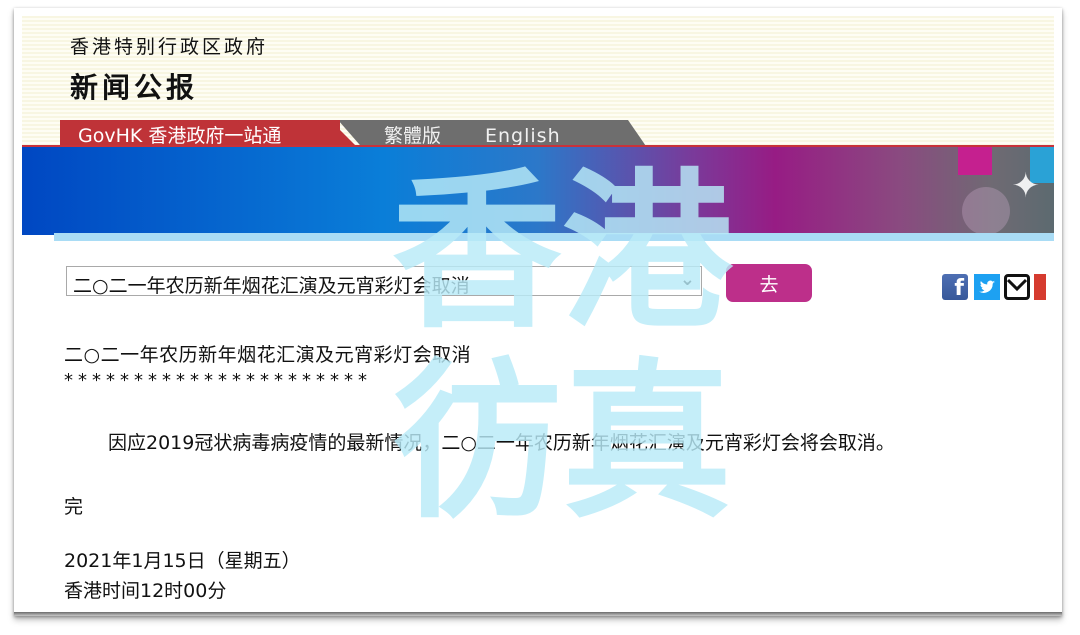  Describe the element at coordinates (268, 355) in the screenshot. I see `article-title: 二○二一年农历新年烟花汇演及元宵彩灯会取消` at that location.